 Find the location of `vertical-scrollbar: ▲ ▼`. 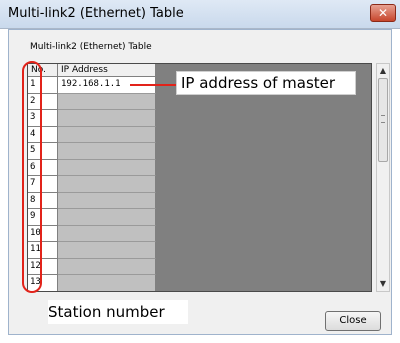

vertical-scrollbar: ▲ ▼ is located at coordinates (383, 177).